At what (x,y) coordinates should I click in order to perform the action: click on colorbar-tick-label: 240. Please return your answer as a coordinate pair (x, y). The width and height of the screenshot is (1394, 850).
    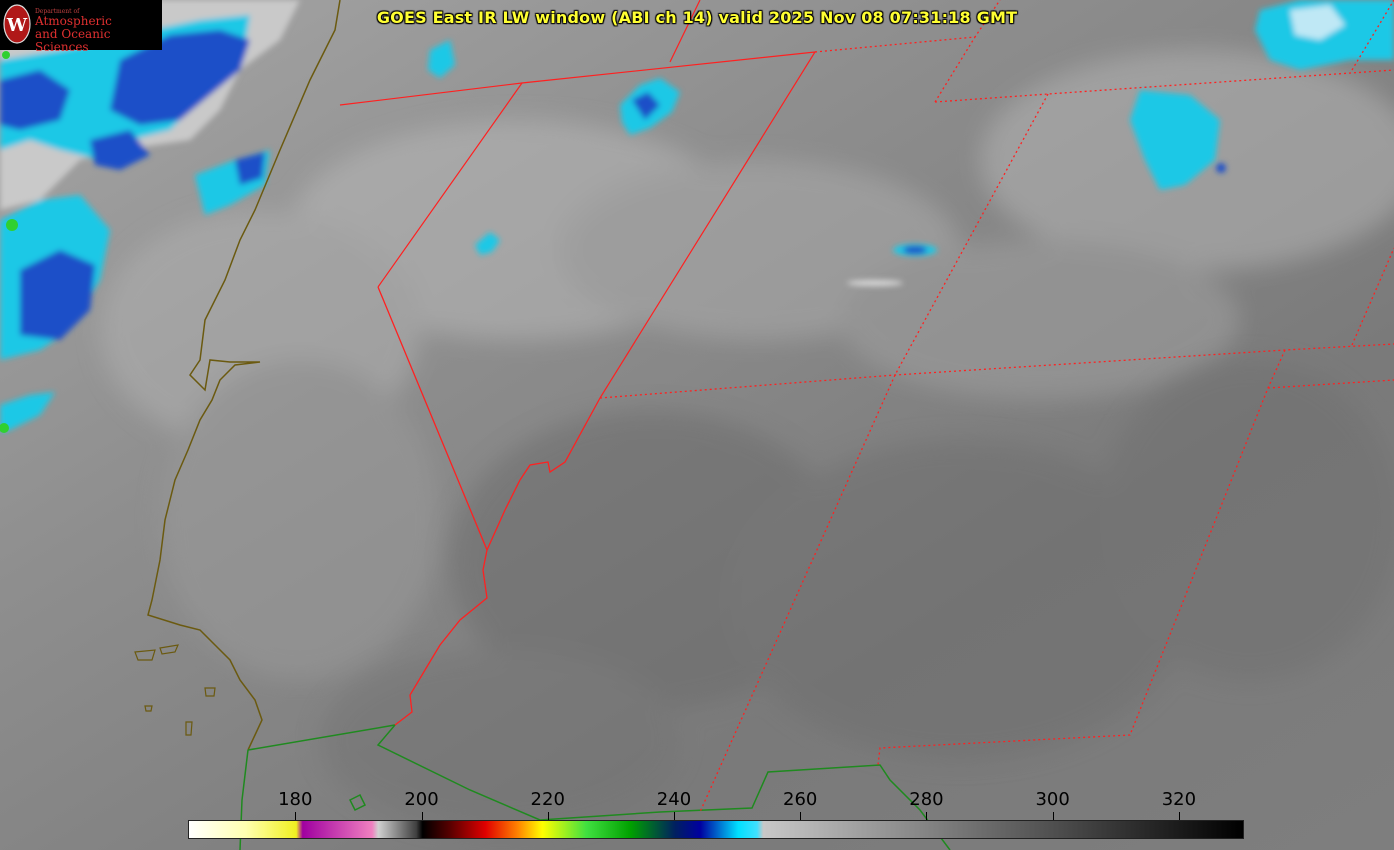
    Looking at the image, I should click on (674, 799).